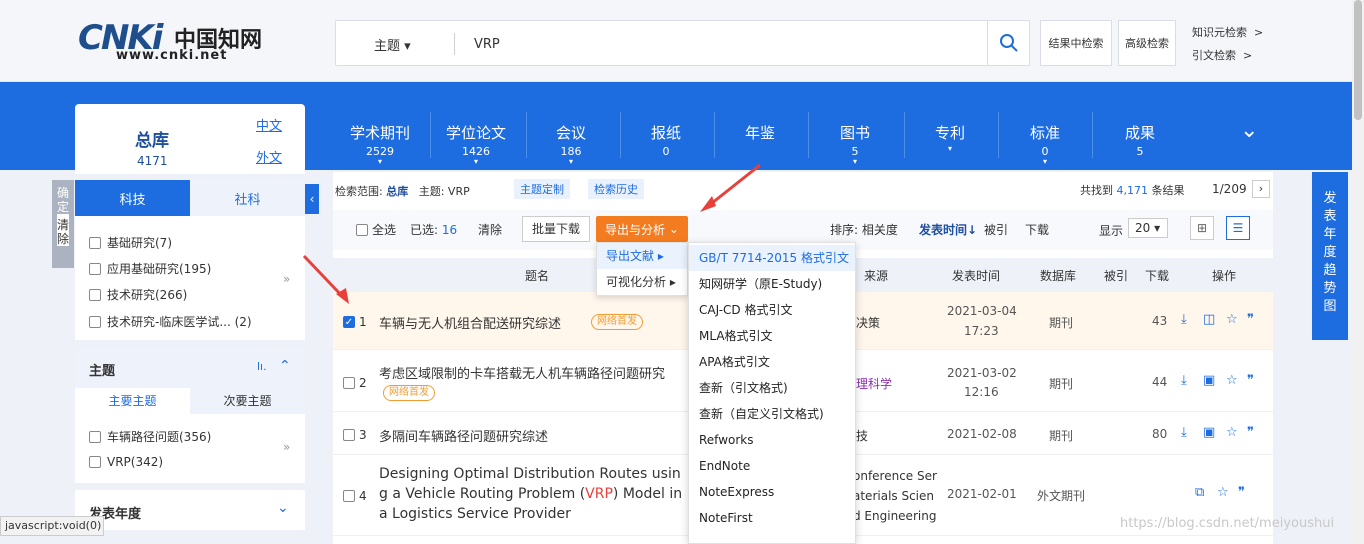  What do you see at coordinates (1358, 60) in the screenshot?
I see `scrollbar-thumb` at bounding box center [1358, 60].